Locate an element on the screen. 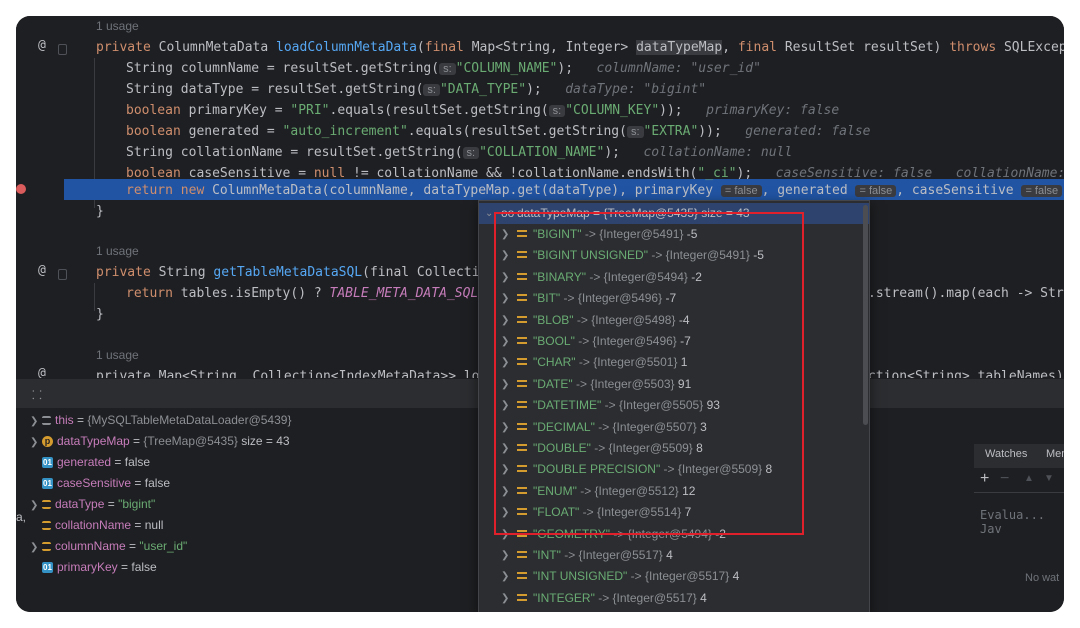  breakpoint-icon is located at coordinates (21, 189).